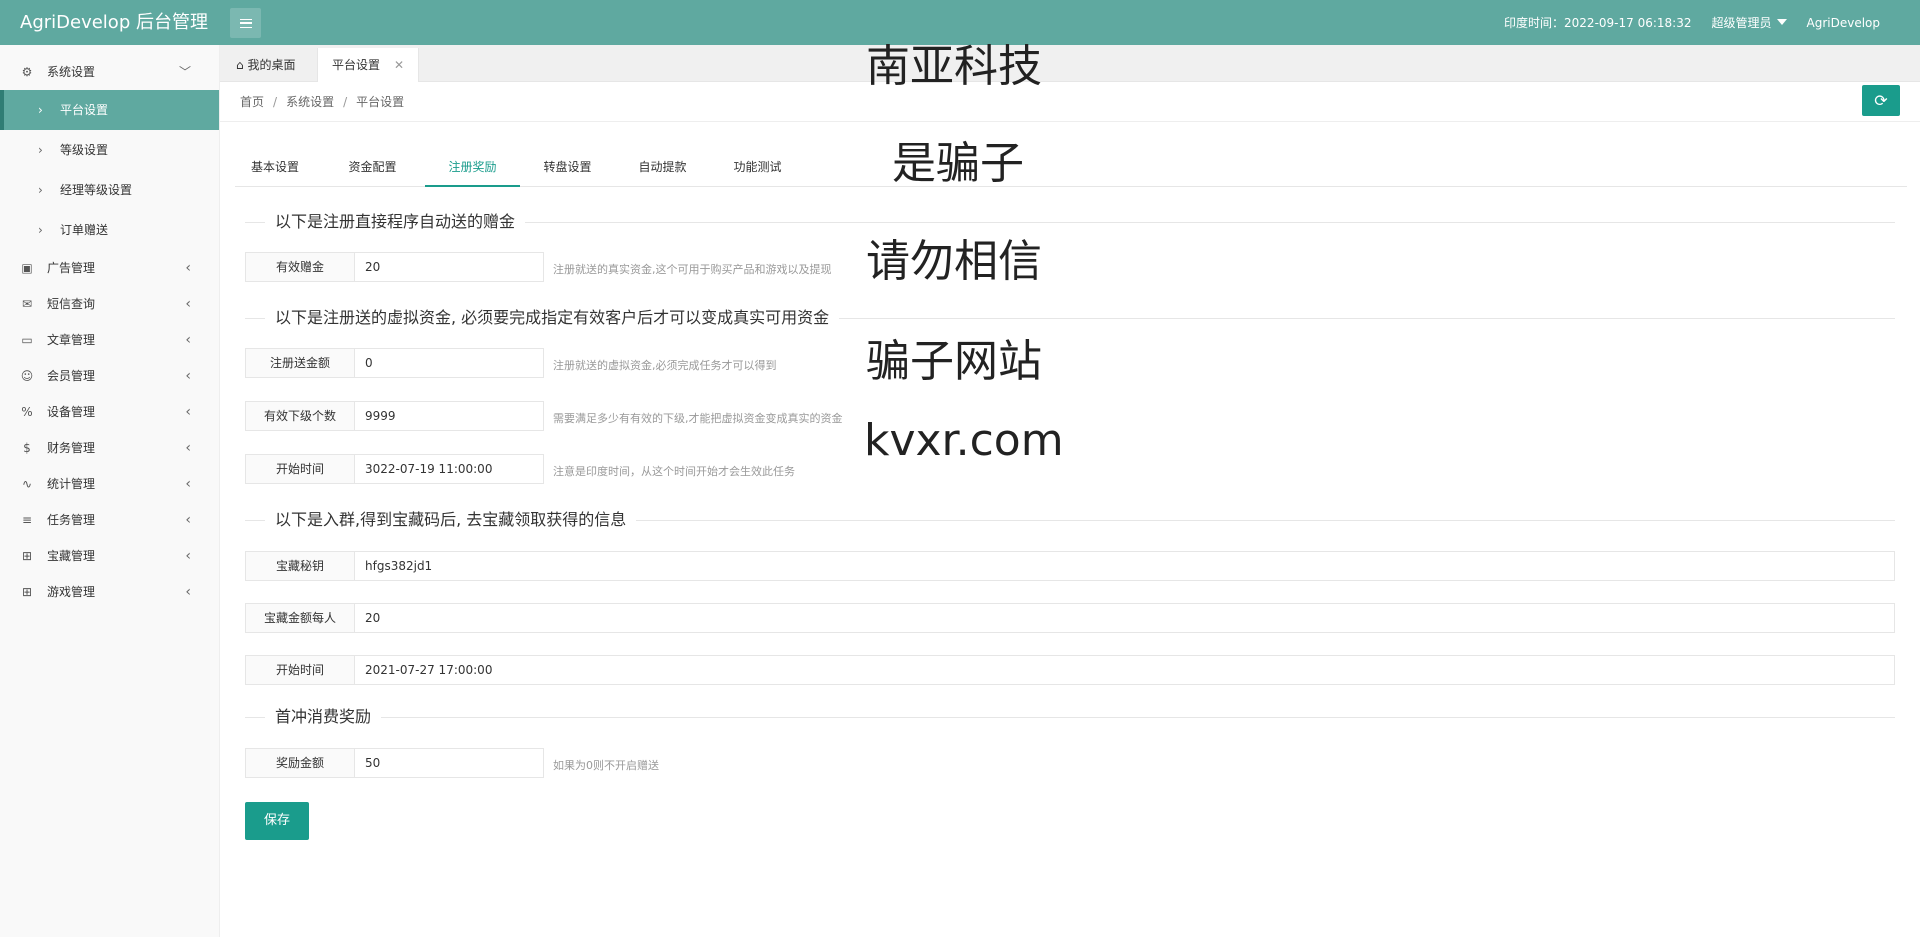  I want to click on field-label: 有效下级个数, so click(300, 416).